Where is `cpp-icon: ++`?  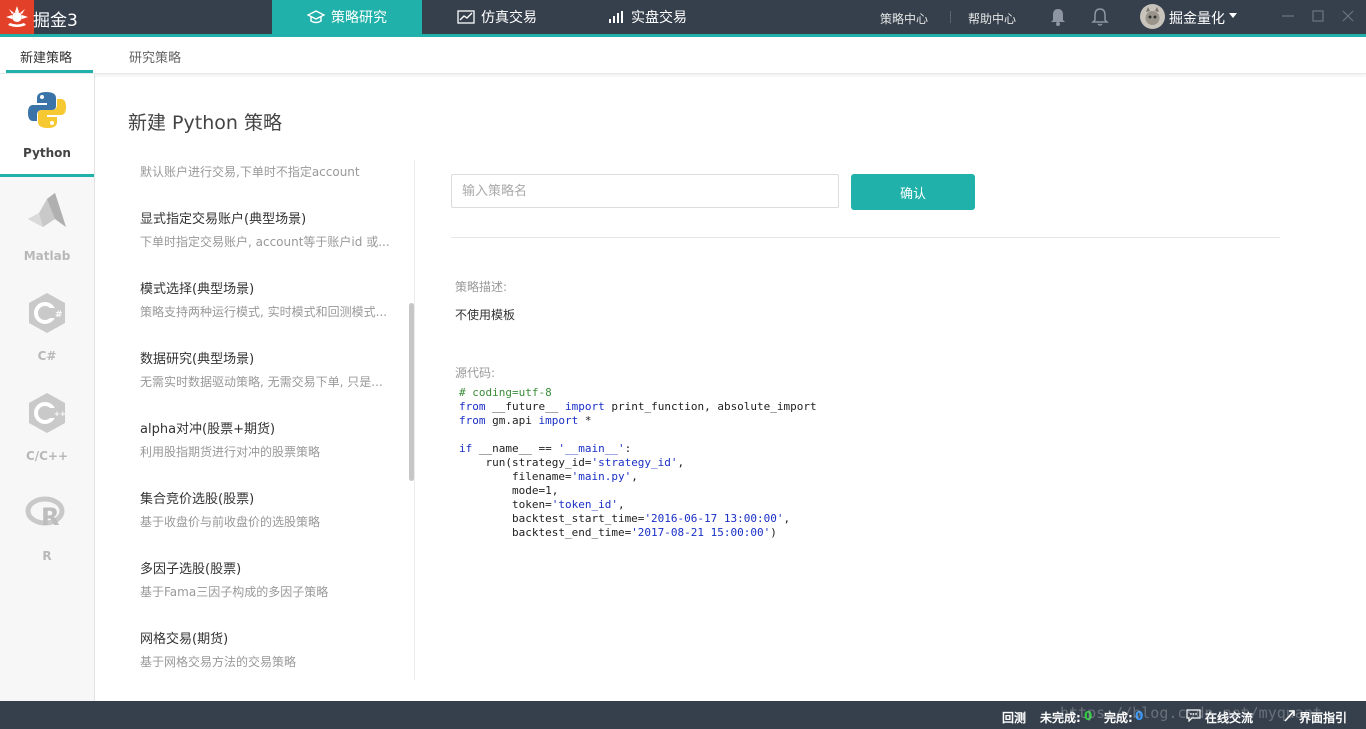
cpp-icon: ++ is located at coordinates (47, 413).